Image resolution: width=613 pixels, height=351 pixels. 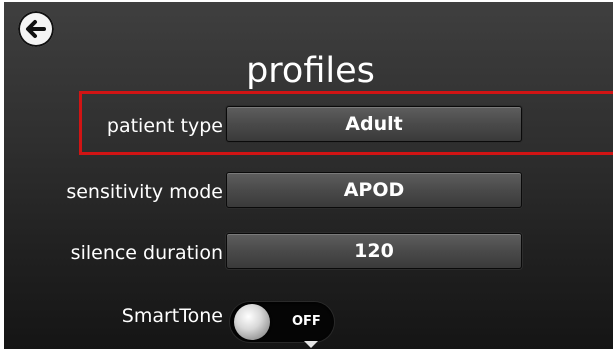 I want to click on chevron-down-icon, so click(x=311, y=344).